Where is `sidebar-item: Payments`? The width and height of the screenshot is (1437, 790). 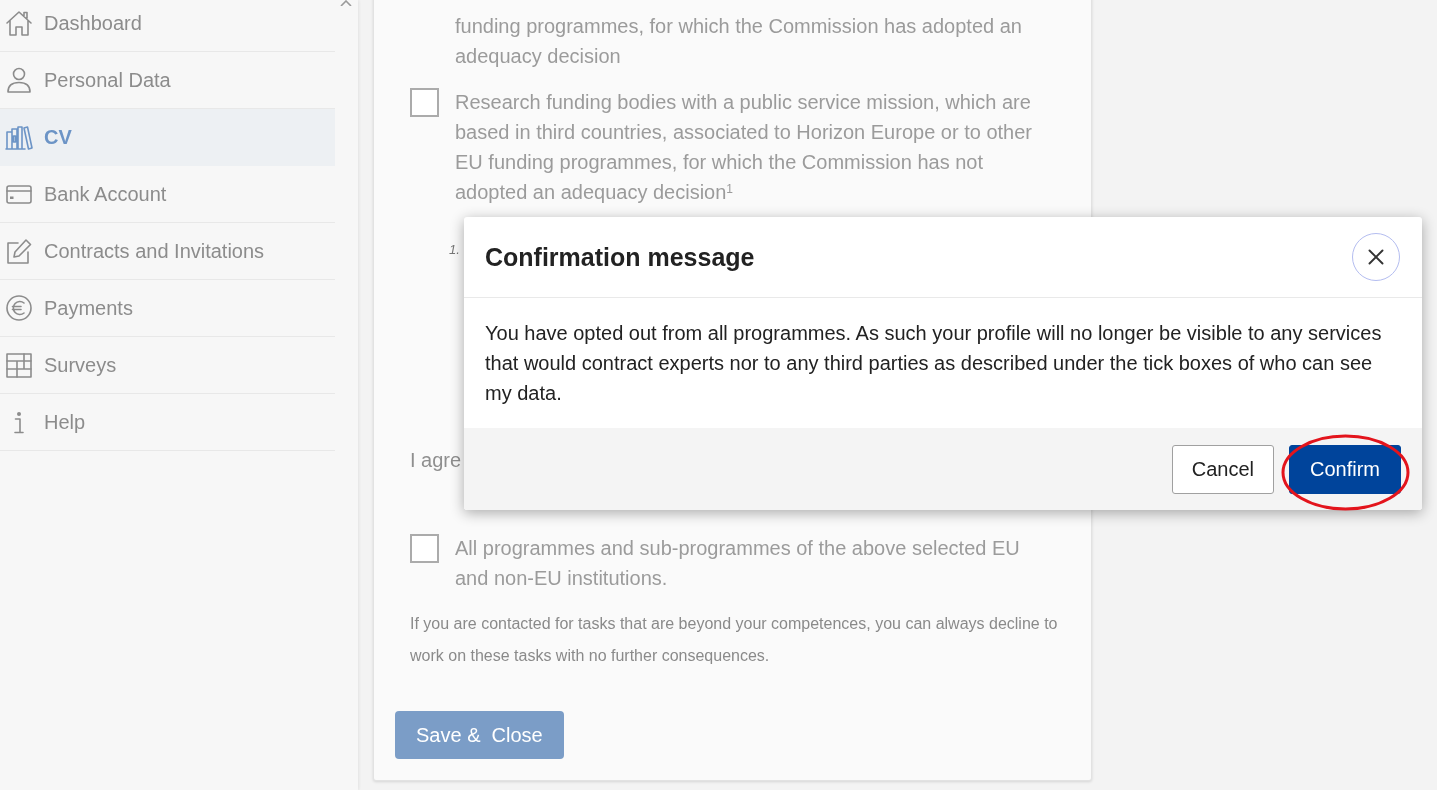
sidebar-item: Payments is located at coordinates (167, 308).